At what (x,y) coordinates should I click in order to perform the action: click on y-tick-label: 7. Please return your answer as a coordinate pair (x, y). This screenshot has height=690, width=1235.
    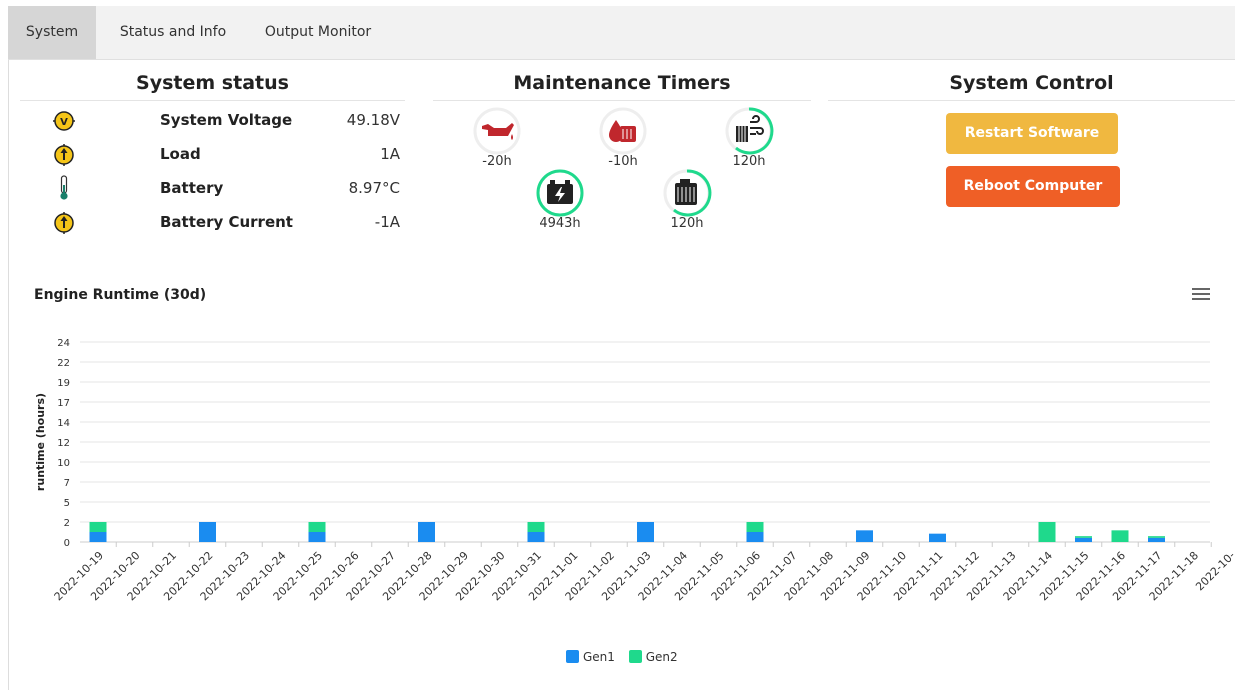
    Looking at the image, I should click on (67, 483).